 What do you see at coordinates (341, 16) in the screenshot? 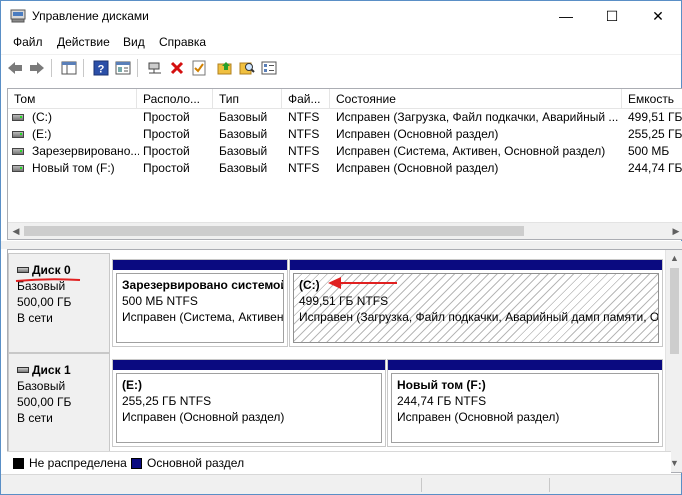
I see `title-bar: Управление дисками — ☐ ✕` at bounding box center [341, 16].